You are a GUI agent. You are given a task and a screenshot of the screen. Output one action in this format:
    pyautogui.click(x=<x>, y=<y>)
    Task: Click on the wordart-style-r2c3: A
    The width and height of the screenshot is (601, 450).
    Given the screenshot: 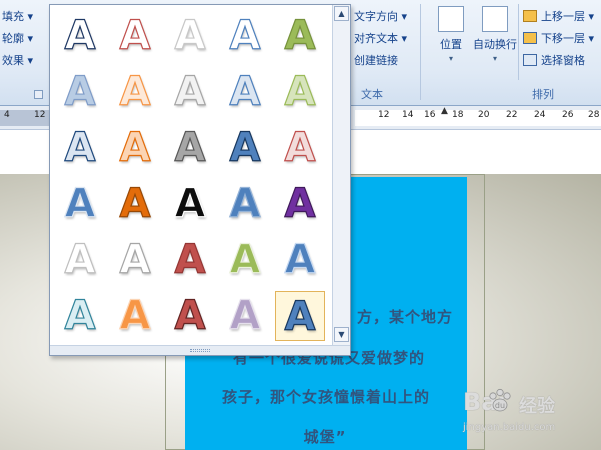 What is the action you would take?
    pyautogui.click(x=190, y=92)
    